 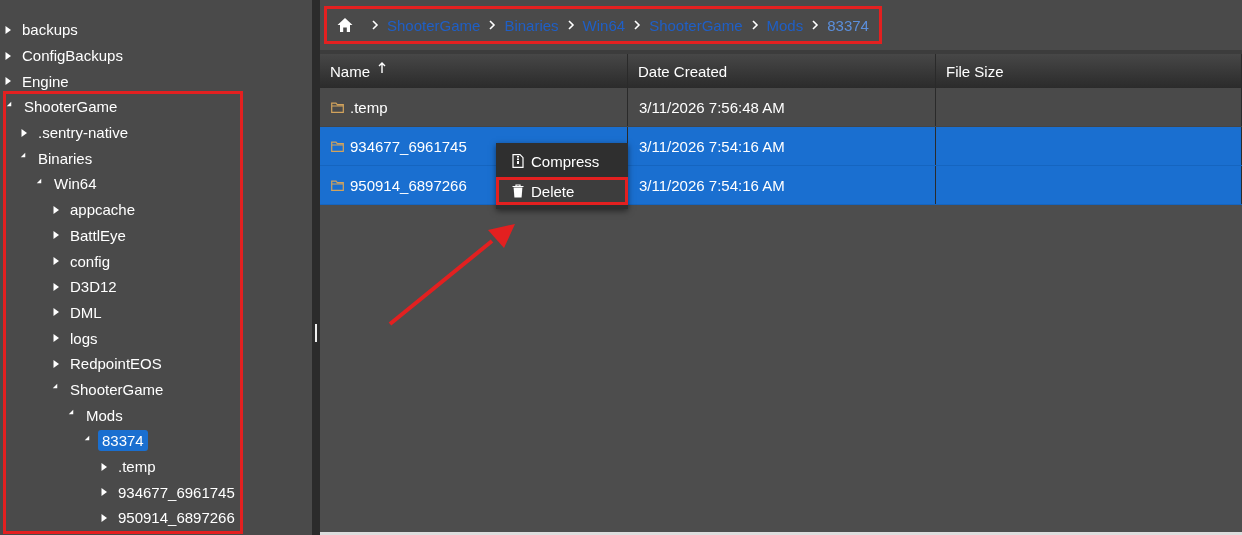 I want to click on tree-item: 934677_6961745, so click(x=176, y=492).